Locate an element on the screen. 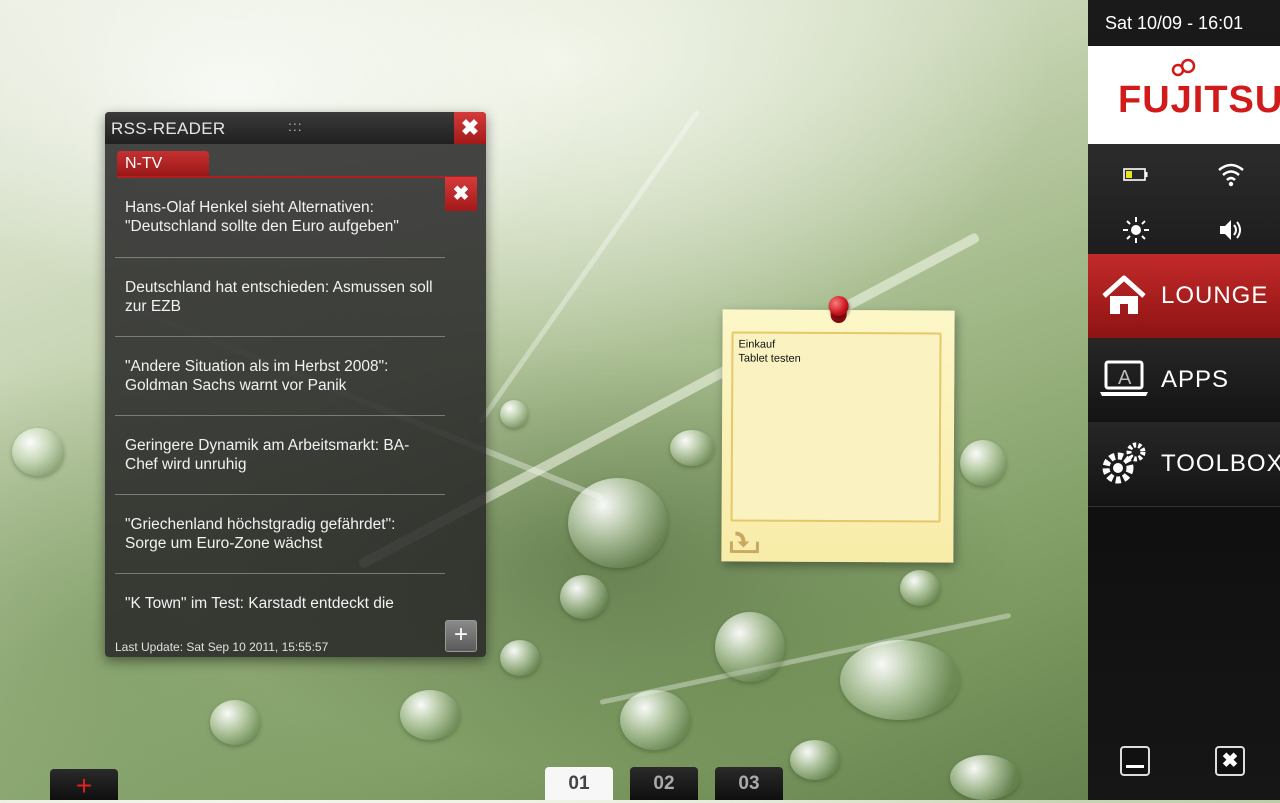 Image resolution: width=1280 pixels, height=803 pixels. rss-item: "K Town" im Test: Karstadt entdeckt die is located at coordinates (280, 596).